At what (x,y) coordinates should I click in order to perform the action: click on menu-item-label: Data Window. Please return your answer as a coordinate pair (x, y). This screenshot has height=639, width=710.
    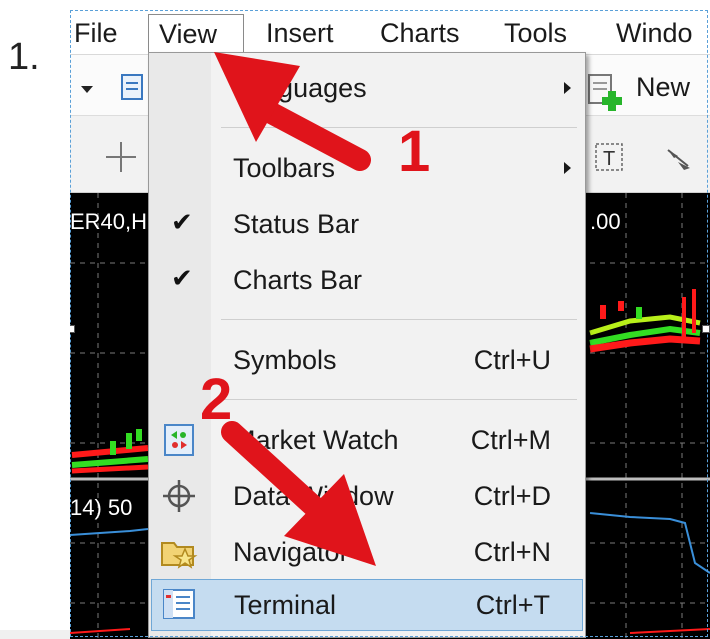
    Looking at the image, I should click on (313, 496).